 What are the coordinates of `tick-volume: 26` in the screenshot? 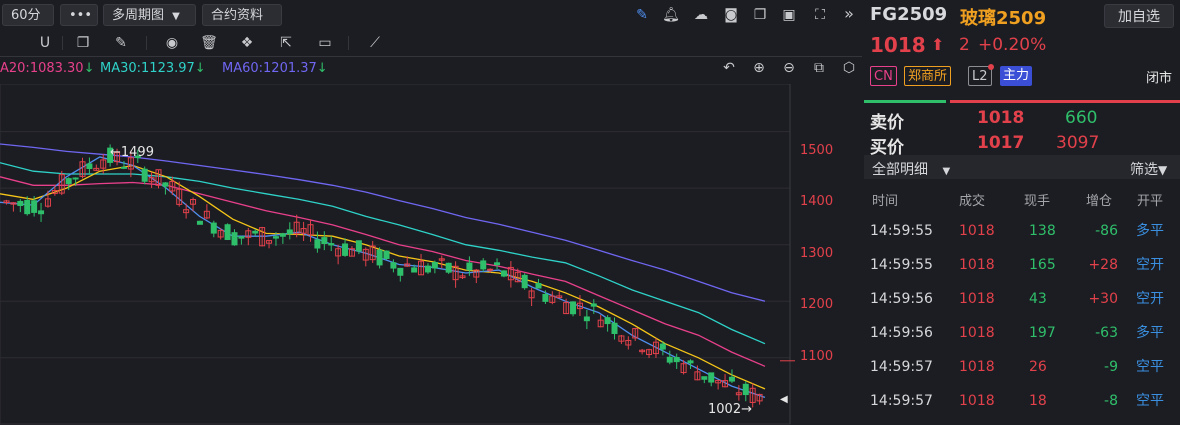 It's located at (1038, 367).